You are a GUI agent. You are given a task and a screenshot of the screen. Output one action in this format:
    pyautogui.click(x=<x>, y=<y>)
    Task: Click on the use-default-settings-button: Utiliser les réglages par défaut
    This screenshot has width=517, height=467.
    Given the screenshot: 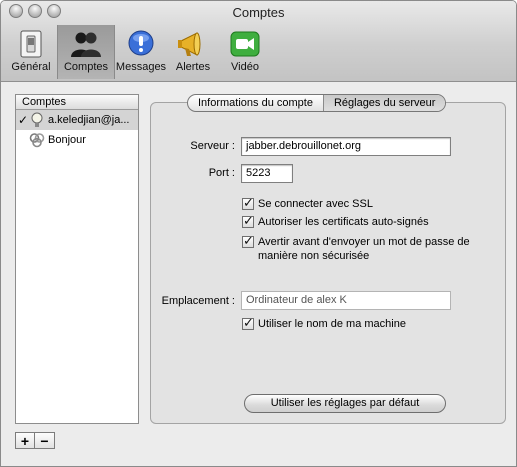 What is the action you would take?
    pyautogui.click(x=345, y=403)
    